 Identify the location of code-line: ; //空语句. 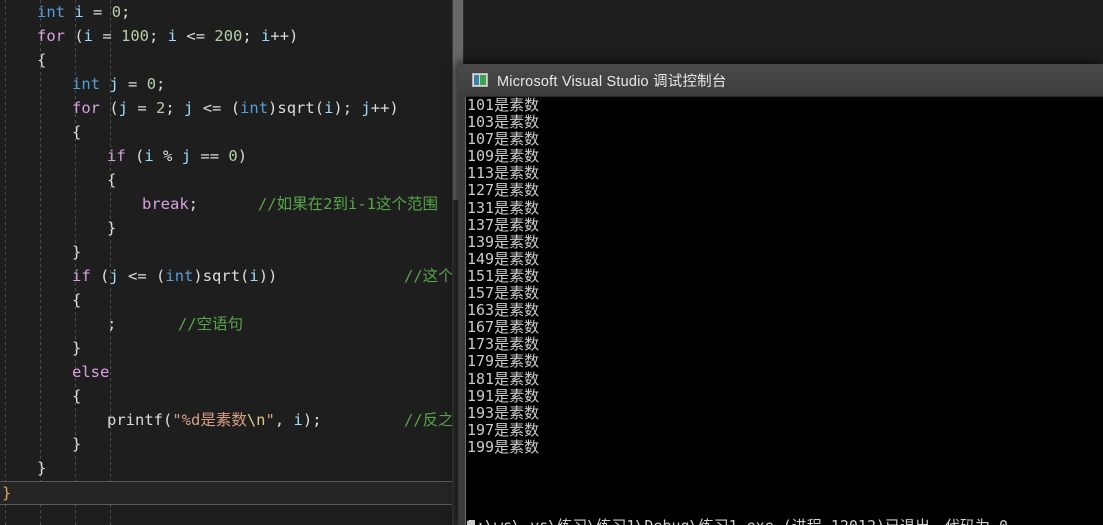
(228, 324).